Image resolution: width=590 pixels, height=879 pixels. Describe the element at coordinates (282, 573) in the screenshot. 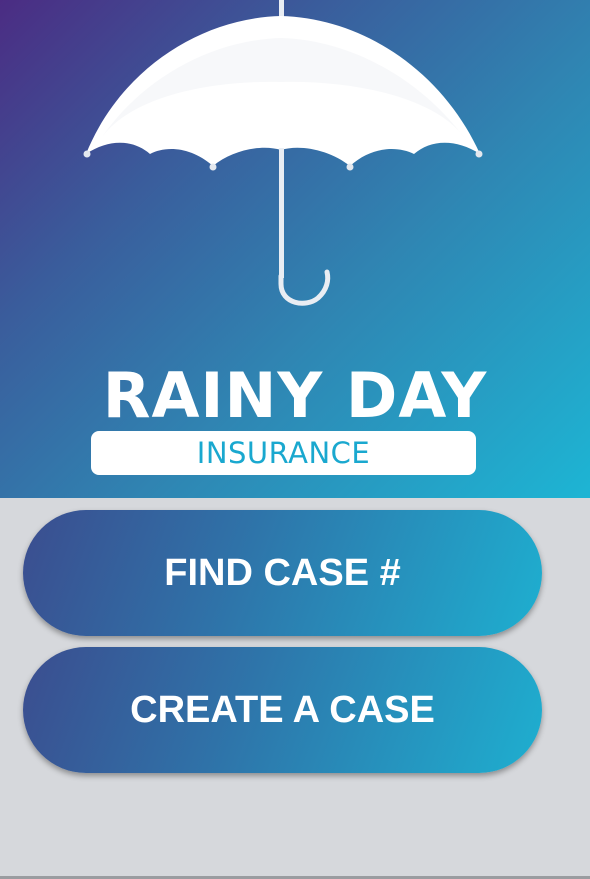

I see `find-case-button: FIND CASE #` at that location.